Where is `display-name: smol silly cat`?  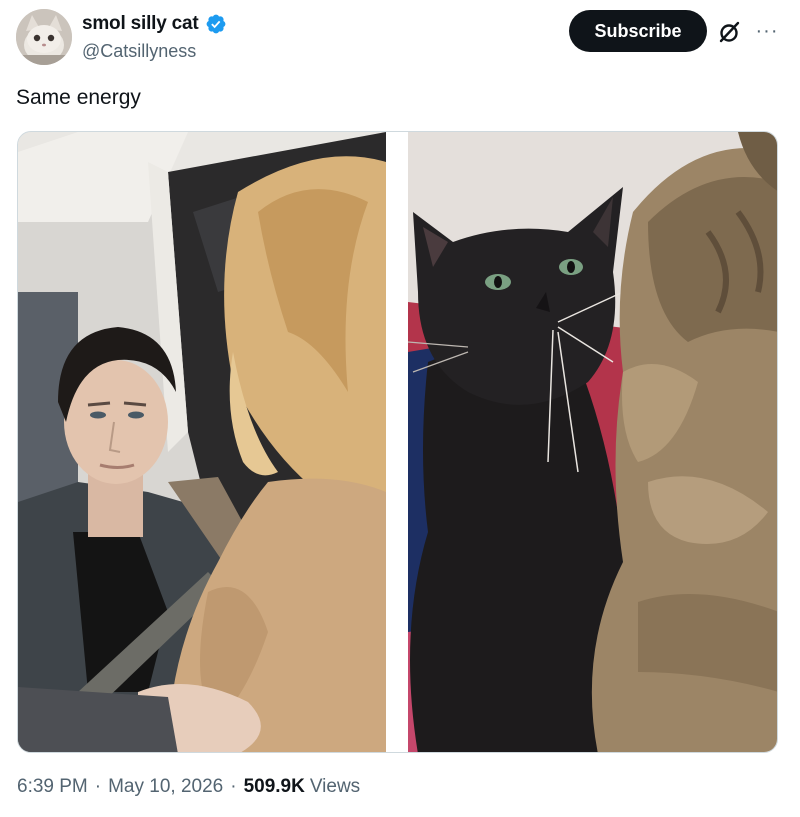
display-name: smol silly cat is located at coordinates (140, 24).